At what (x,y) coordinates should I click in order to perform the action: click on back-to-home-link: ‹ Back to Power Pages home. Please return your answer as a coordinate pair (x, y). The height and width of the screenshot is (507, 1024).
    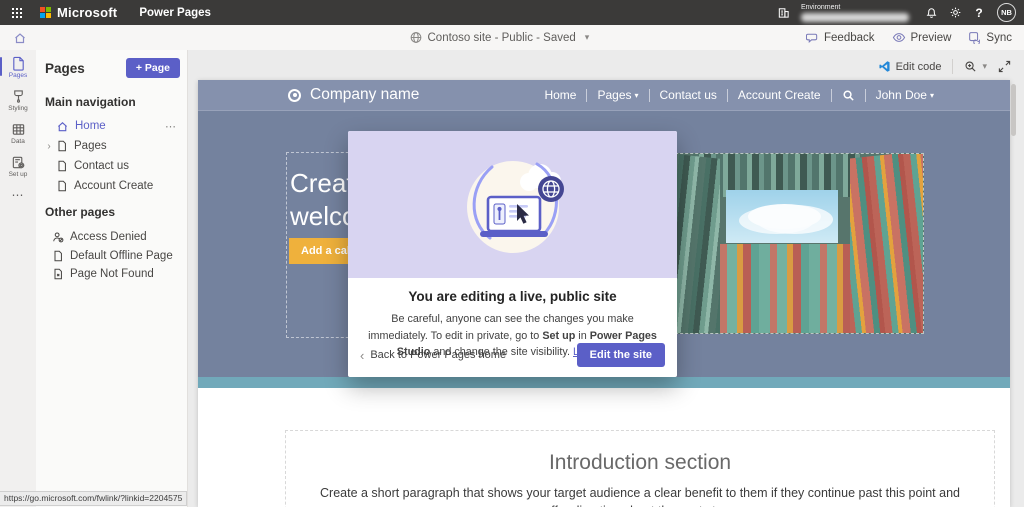
    Looking at the image, I should click on (433, 355).